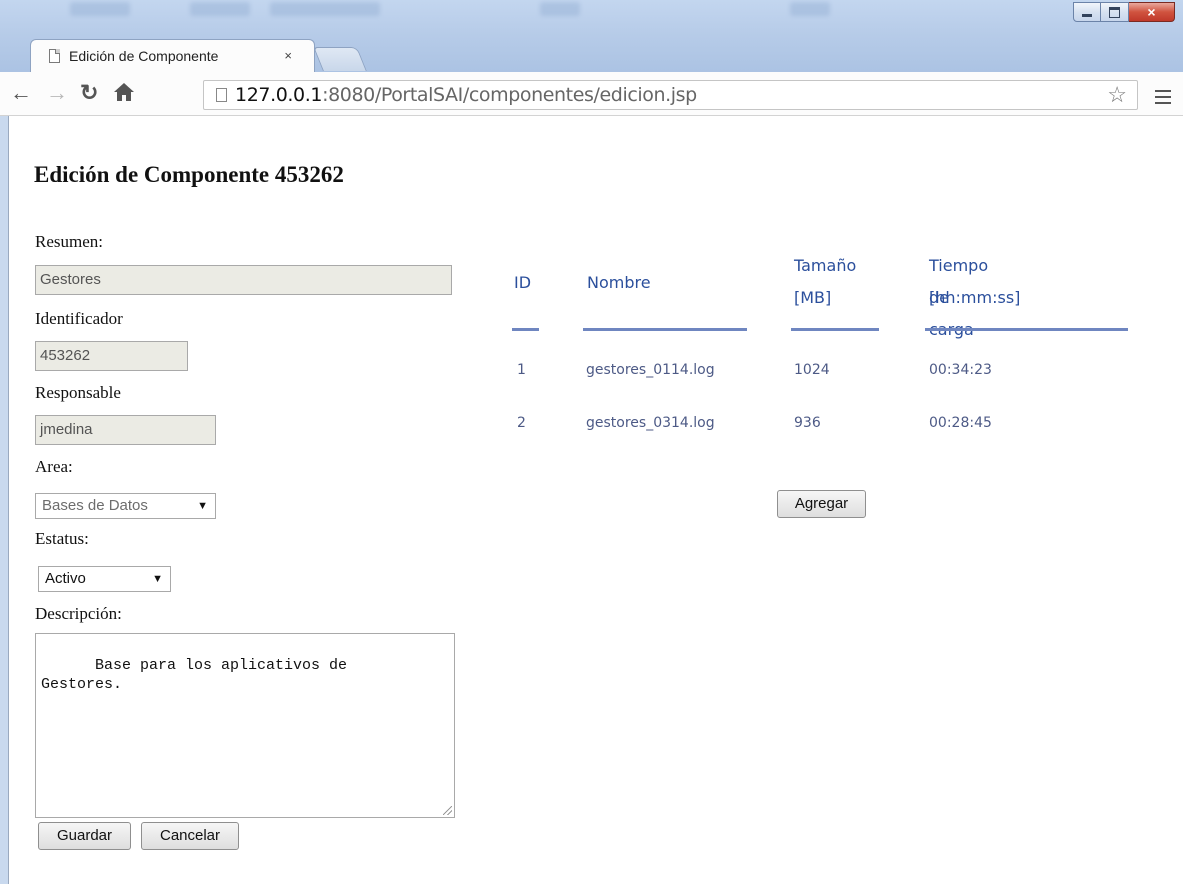 This screenshot has height=884, width=1183. What do you see at coordinates (1117, 95) in the screenshot?
I see `bookmark-star-icon: ☆` at bounding box center [1117, 95].